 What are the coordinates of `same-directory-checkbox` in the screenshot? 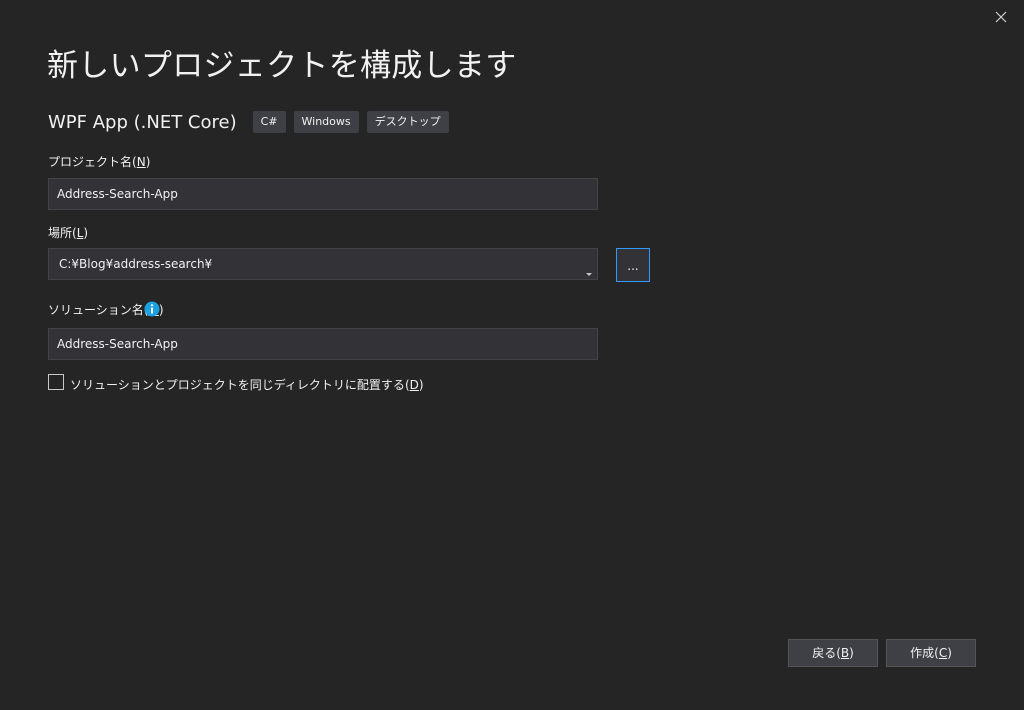 It's located at (56, 382).